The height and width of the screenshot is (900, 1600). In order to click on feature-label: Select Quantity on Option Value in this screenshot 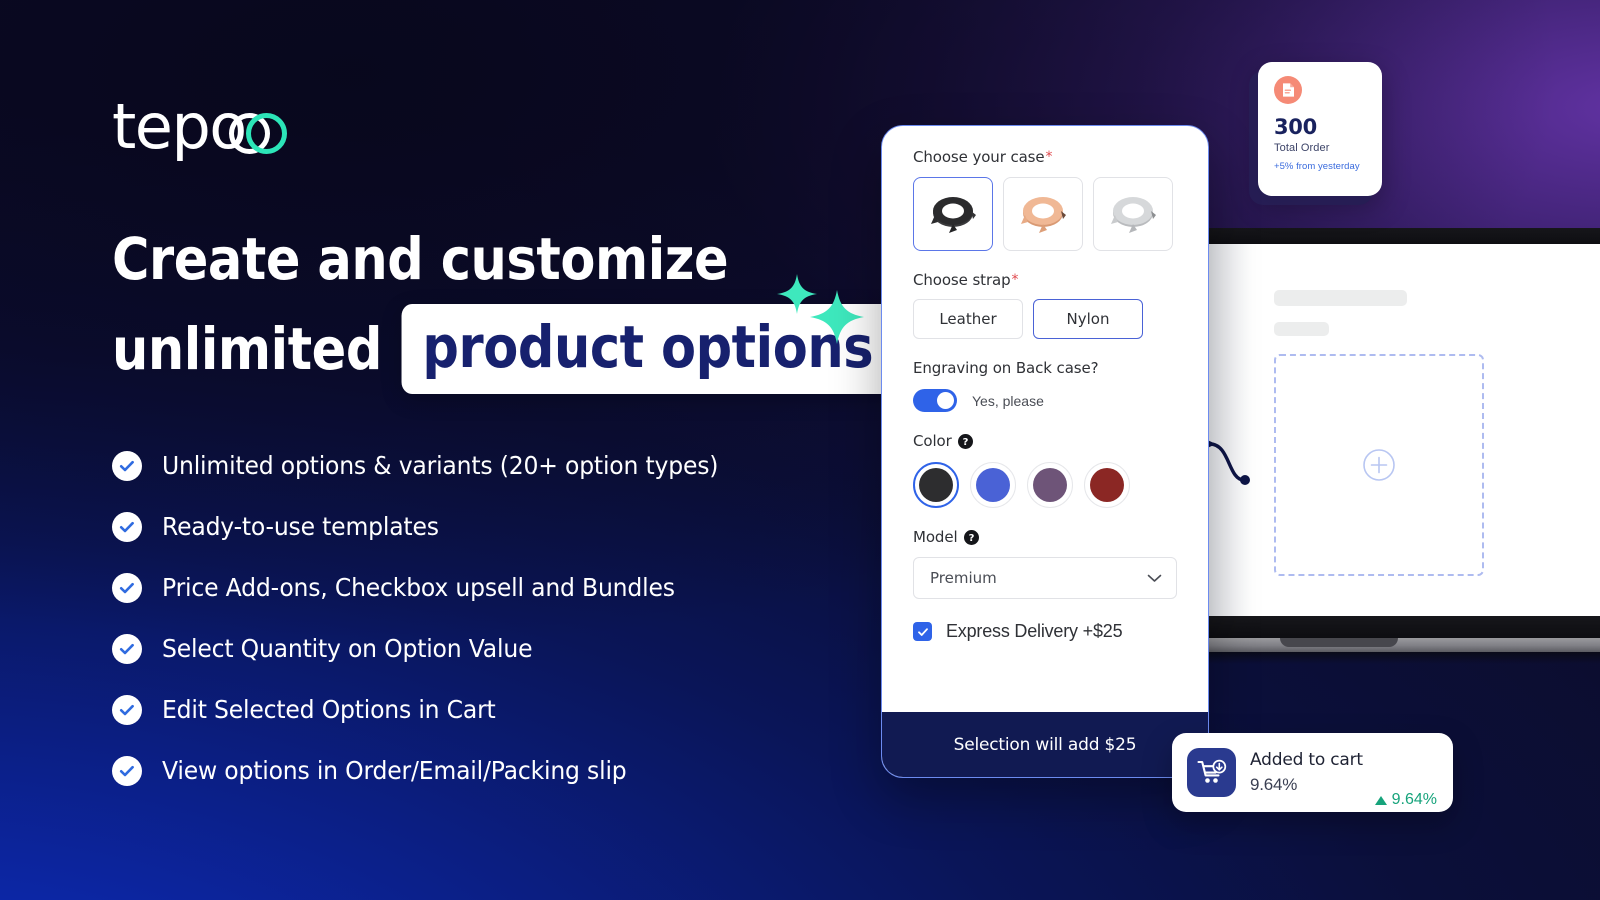, I will do `click(347, 648)`.